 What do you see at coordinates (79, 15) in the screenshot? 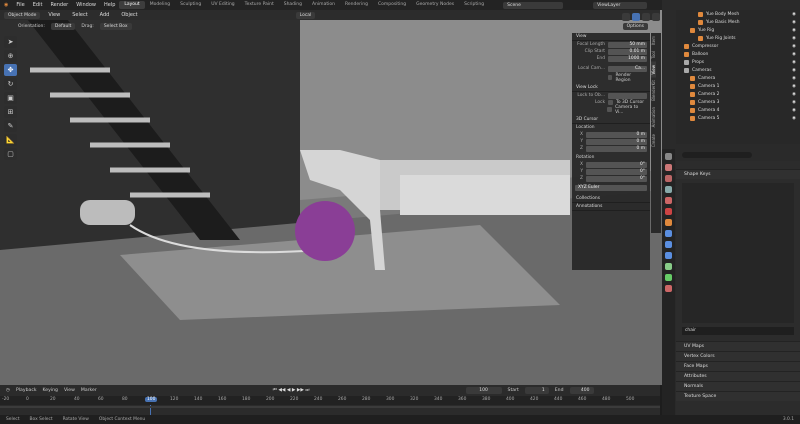
I see `viewport-menu-select: Select` at bounding box center [79, 15].